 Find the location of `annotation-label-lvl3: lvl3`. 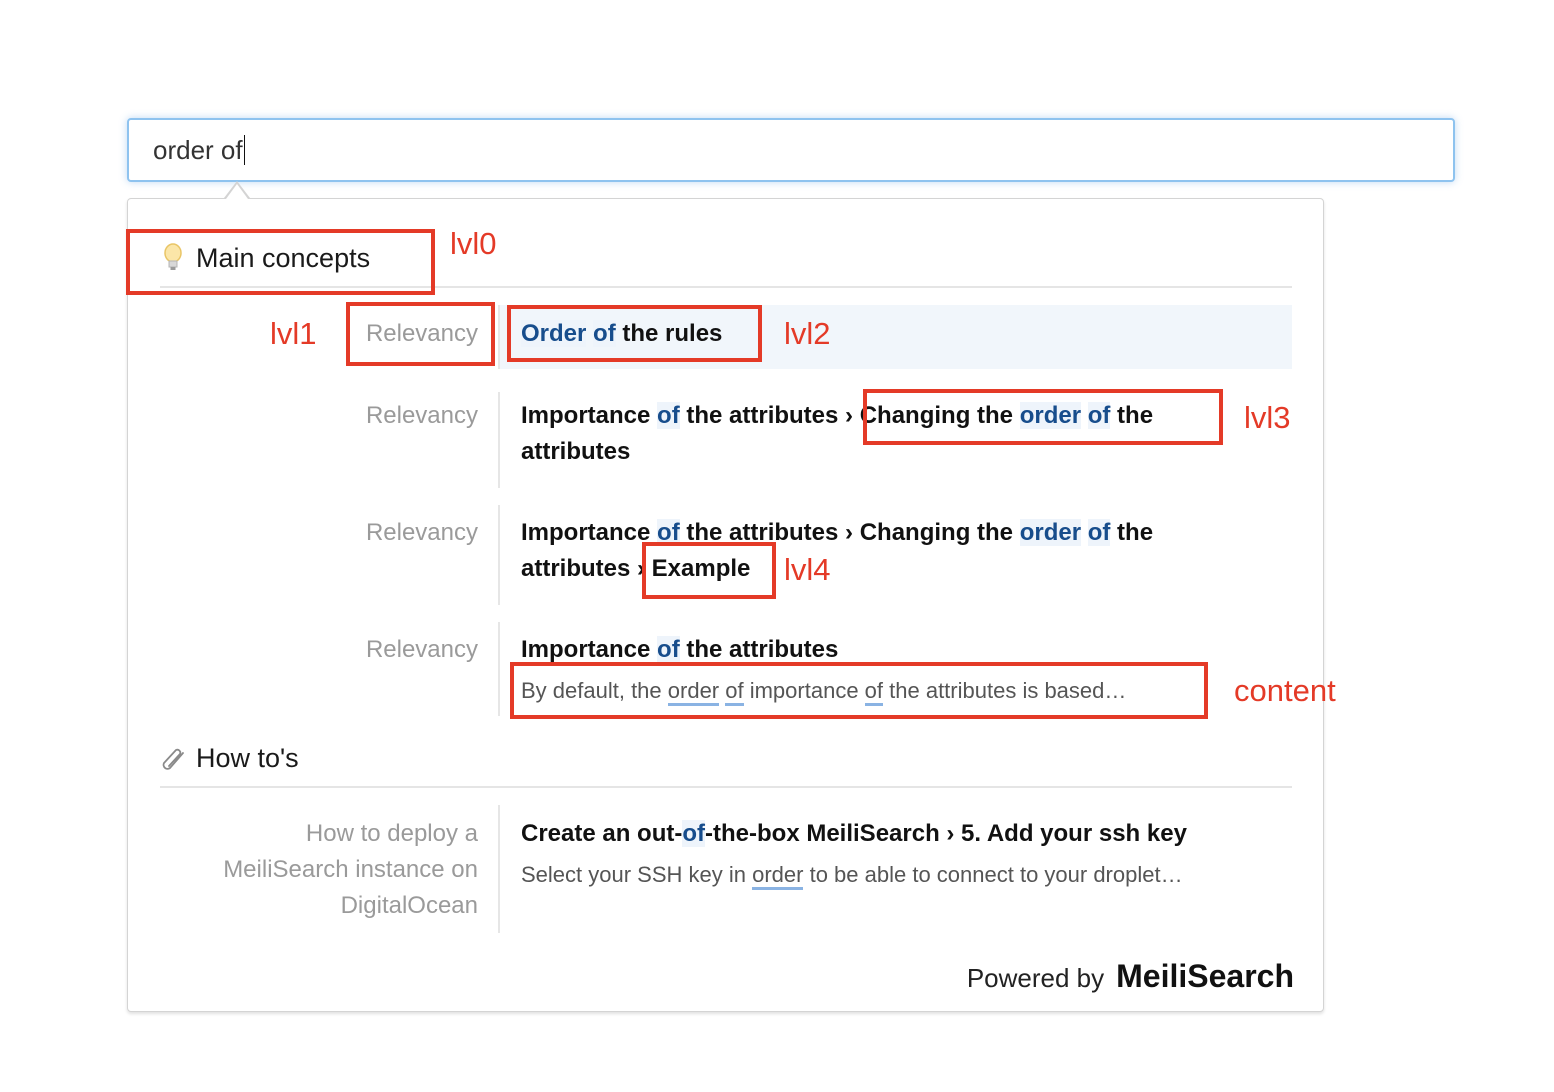

annotation-label-lvl3: lvl3 is located at coordinates (1267, 417).